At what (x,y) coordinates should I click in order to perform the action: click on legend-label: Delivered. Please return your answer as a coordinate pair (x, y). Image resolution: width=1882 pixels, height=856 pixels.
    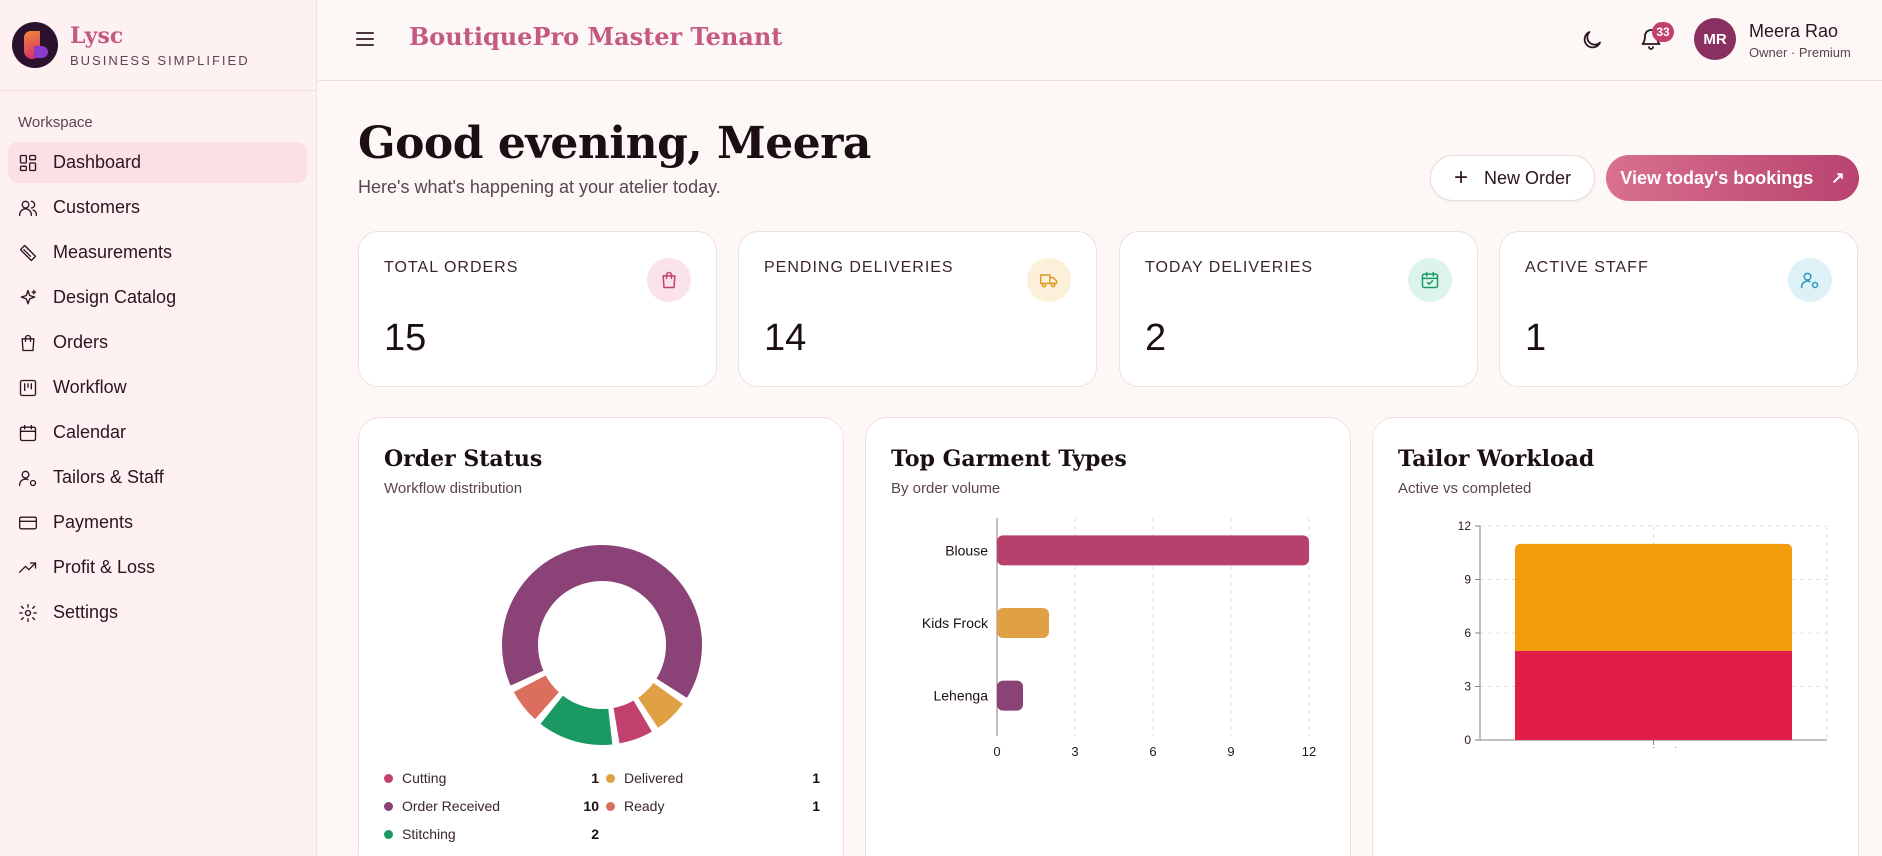
    Looking at the image, I should click on (654, 778).